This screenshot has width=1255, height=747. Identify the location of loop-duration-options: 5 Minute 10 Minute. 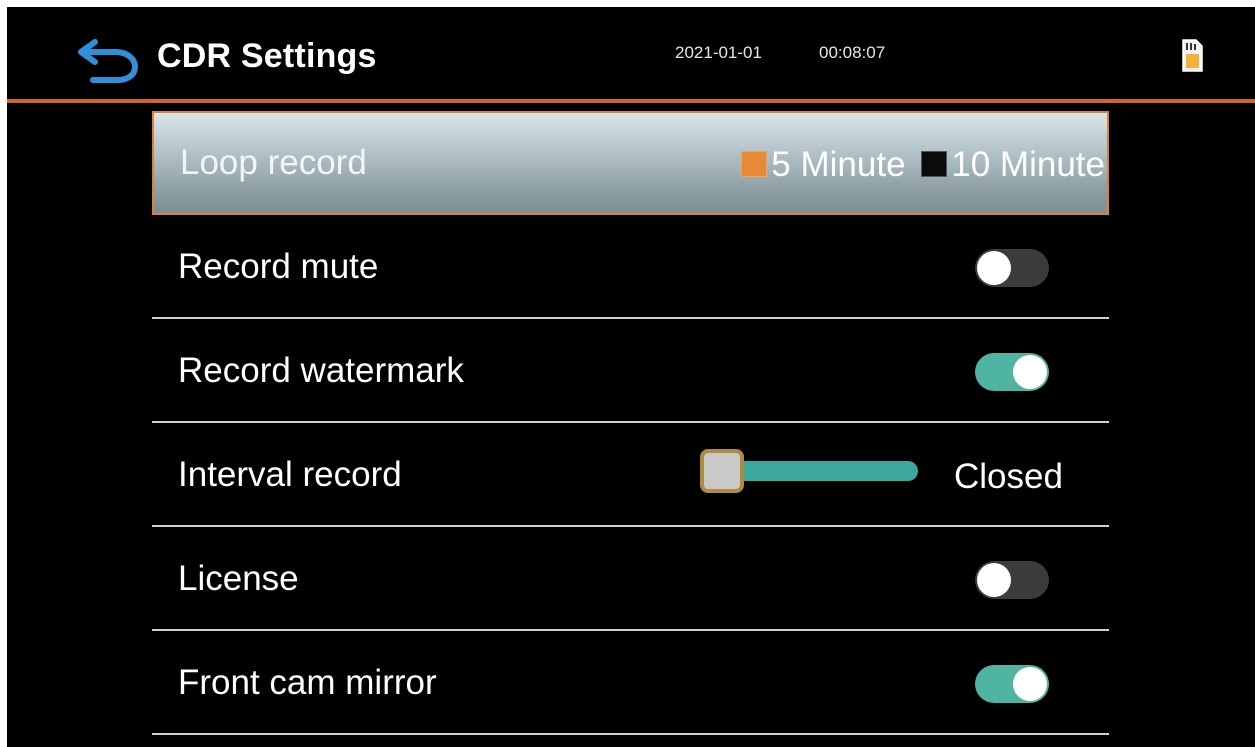
(923, 165).